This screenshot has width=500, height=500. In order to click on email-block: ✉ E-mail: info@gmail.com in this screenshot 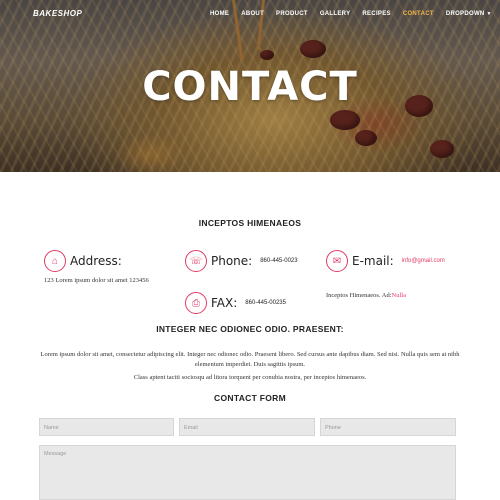, I will do `click(385, 261)`.